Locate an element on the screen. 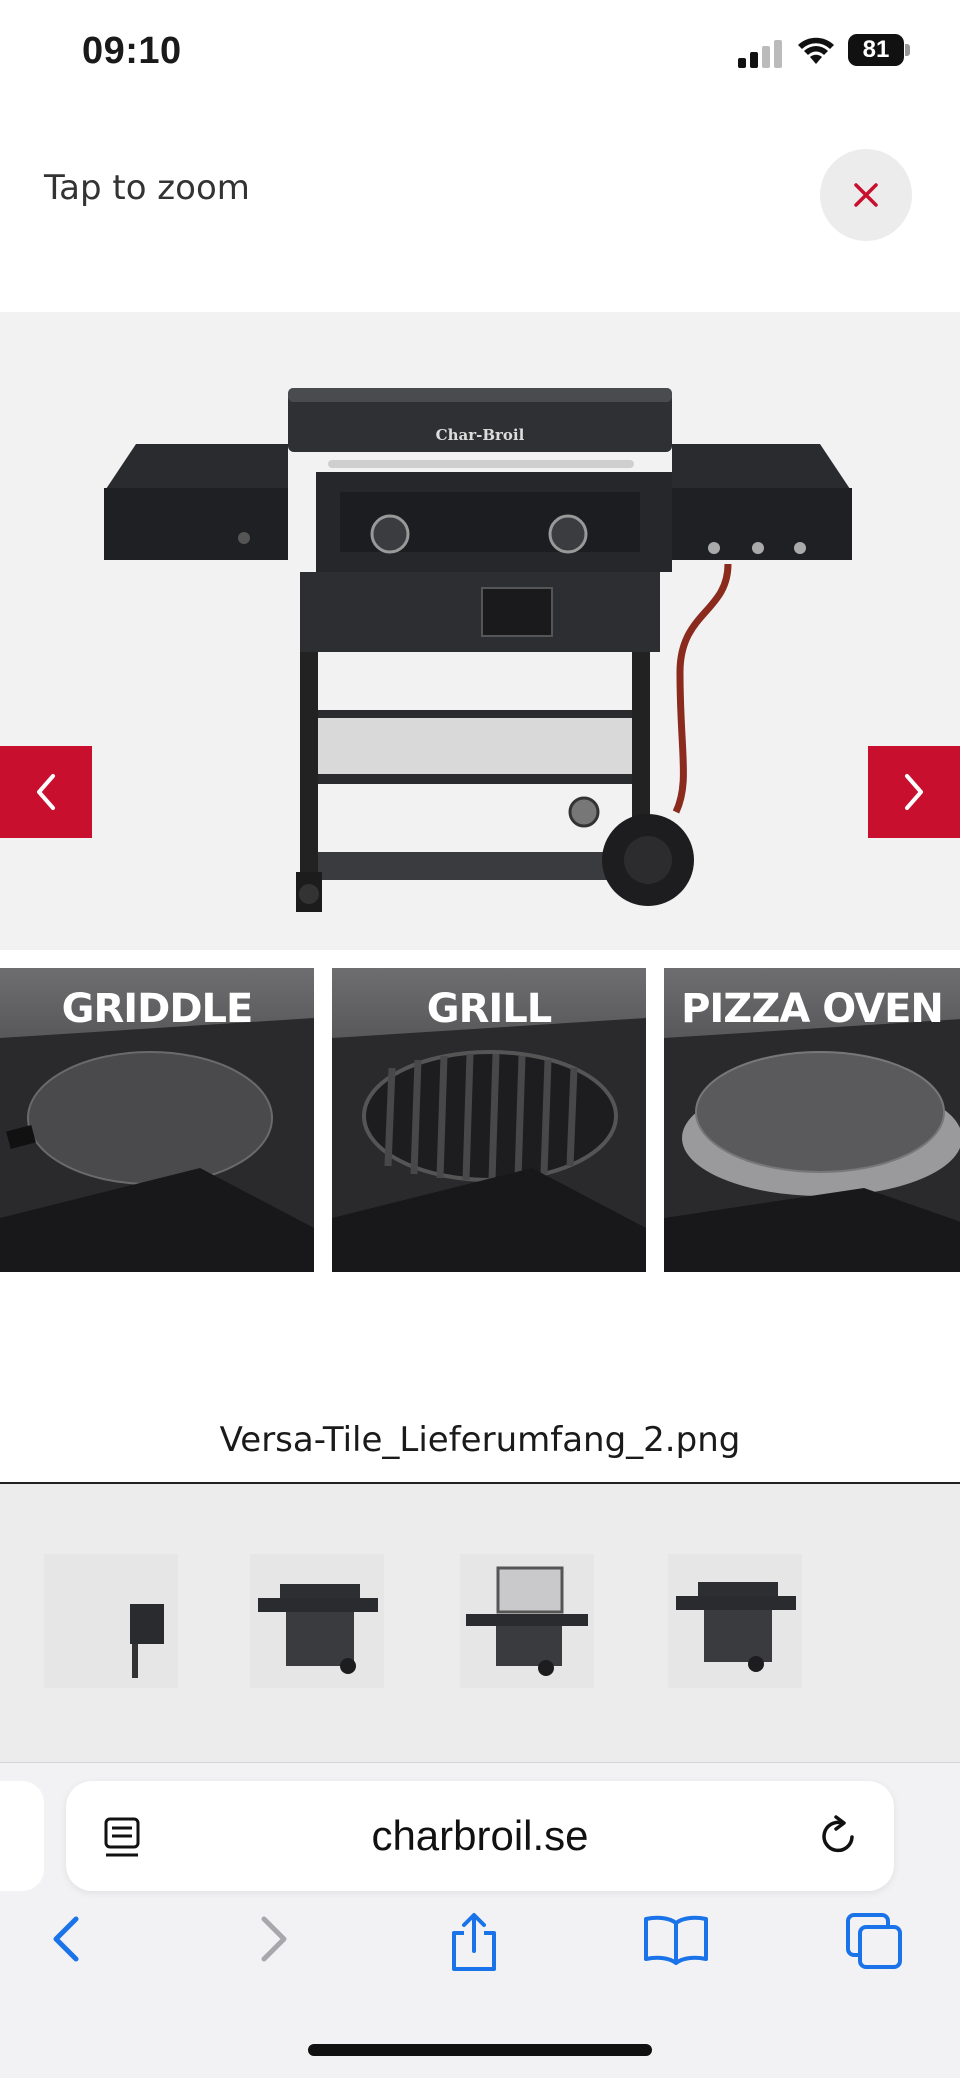 Image resolution: width=960 pixels, height=2078 pixels. share-icon is located at coordinates (474, 1943).